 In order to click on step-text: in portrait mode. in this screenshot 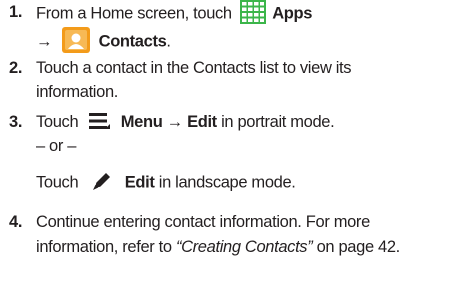, I will do `click(278, 122)`.